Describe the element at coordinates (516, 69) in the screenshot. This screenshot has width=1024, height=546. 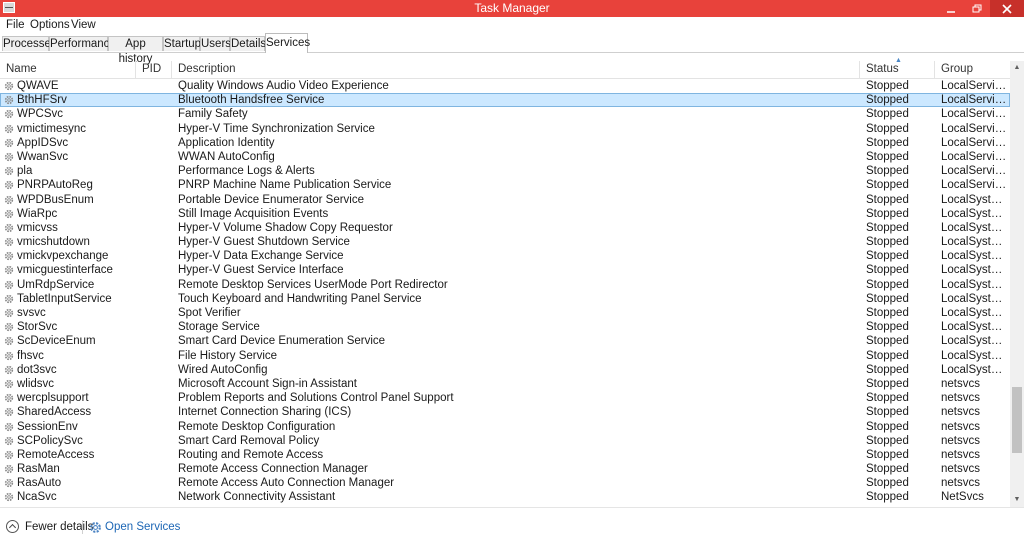
I see `column-header-description: Description` at that location.